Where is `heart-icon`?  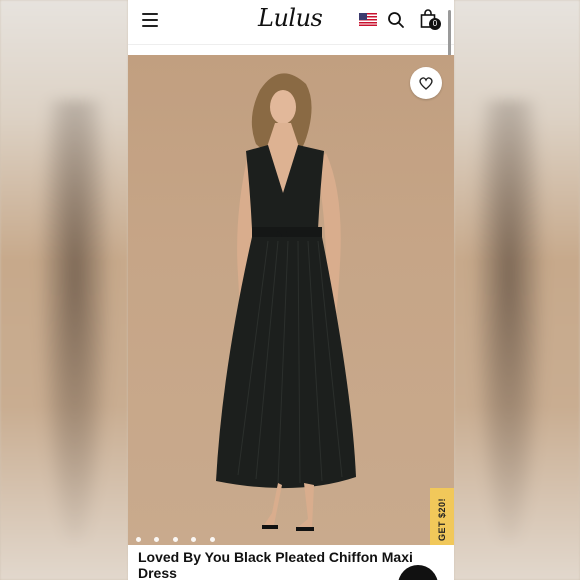 heart-icon is located at coordinates (426, 83).